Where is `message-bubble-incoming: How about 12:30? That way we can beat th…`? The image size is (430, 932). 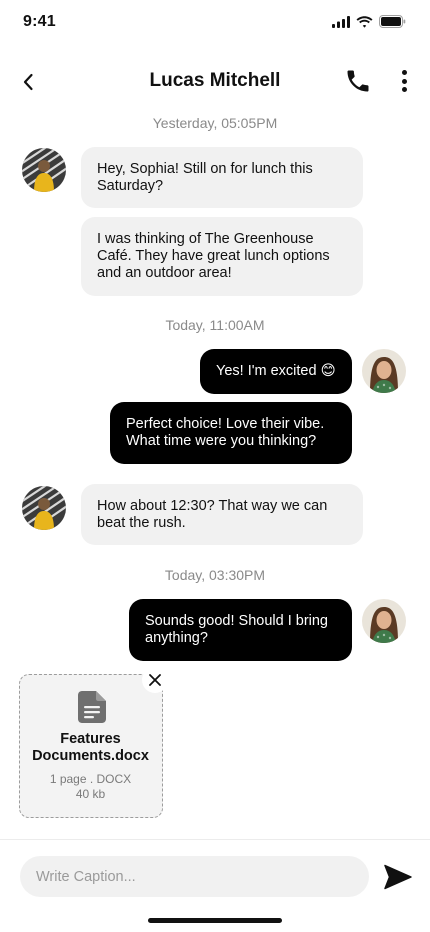 message-bubble-incoming: How about 12:30? That way we can beat th… is located at coordinates (222, 514).